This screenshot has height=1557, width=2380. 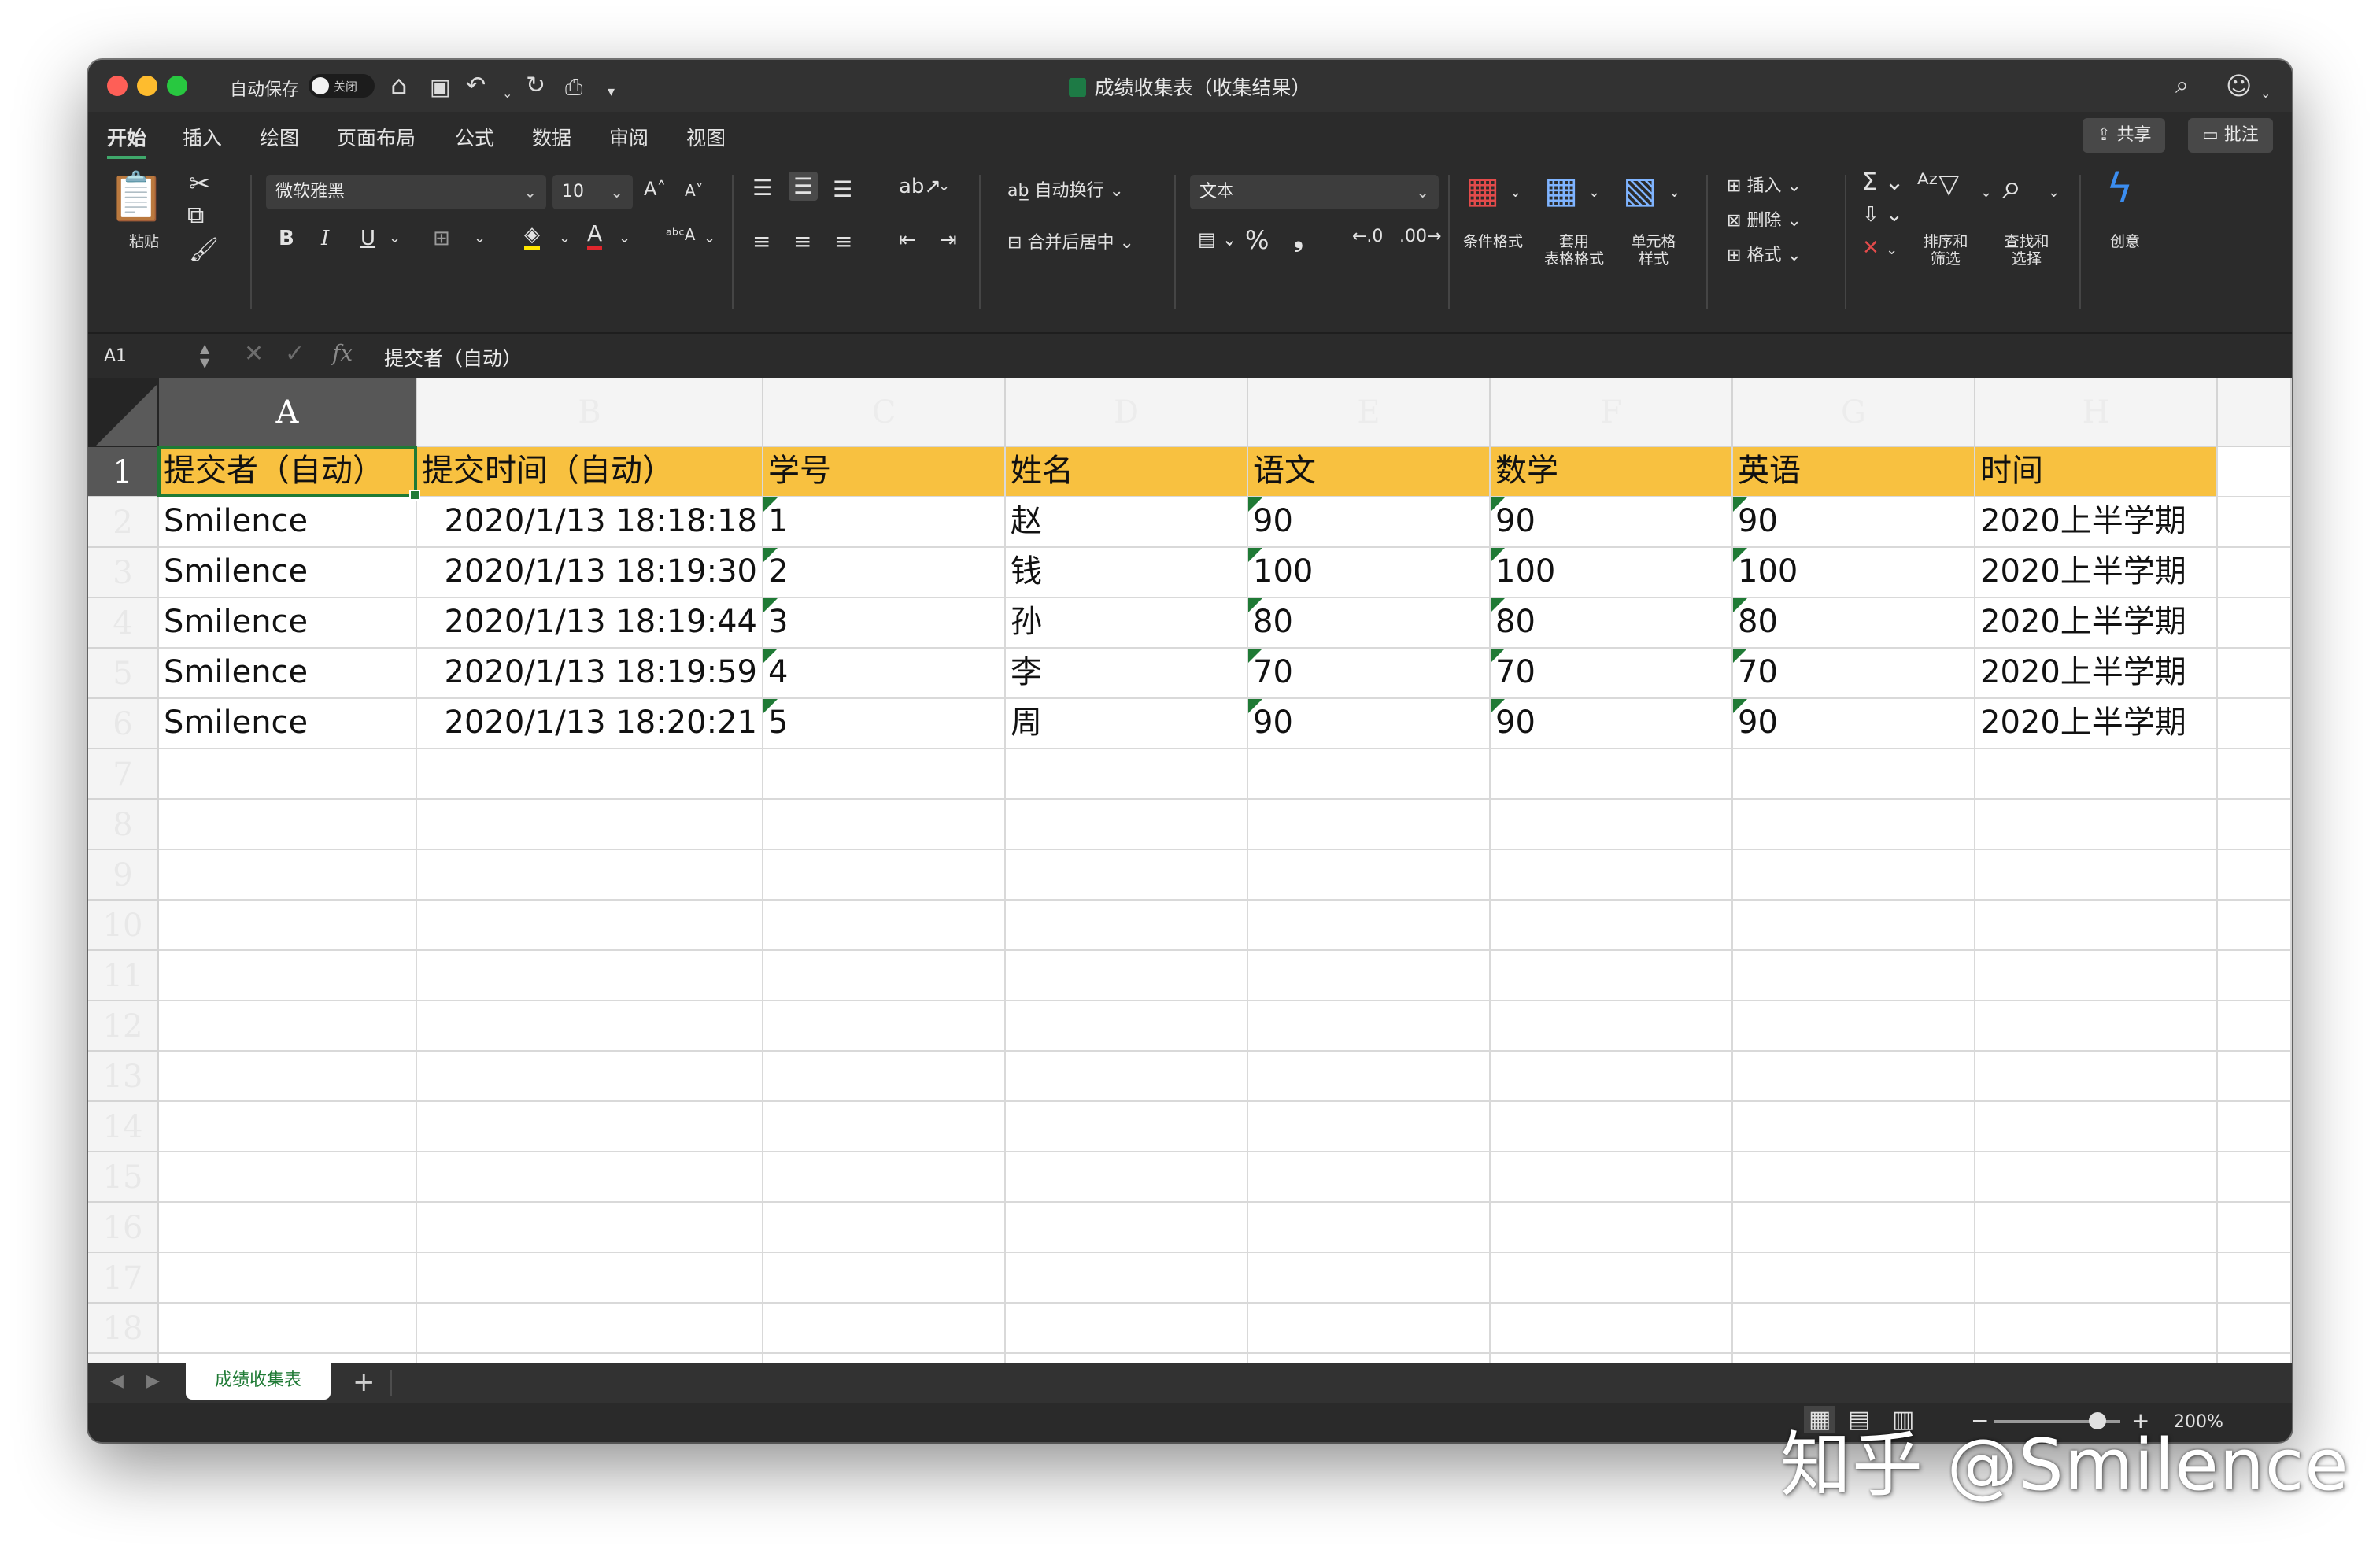 What do you see at coordinates (1369, 472) in the screenshot?
I see `header-cell: 语文` at bounding box center [1369, 472].